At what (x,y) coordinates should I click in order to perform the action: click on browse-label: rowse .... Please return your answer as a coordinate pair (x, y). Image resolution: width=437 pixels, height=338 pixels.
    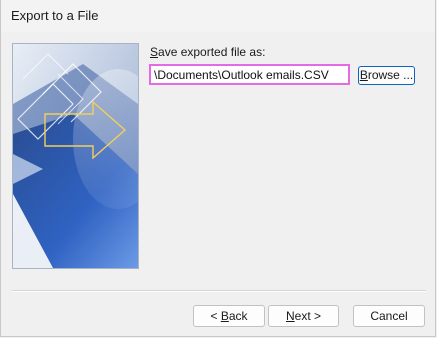
    Looking at the image, I should click on (390, 75).